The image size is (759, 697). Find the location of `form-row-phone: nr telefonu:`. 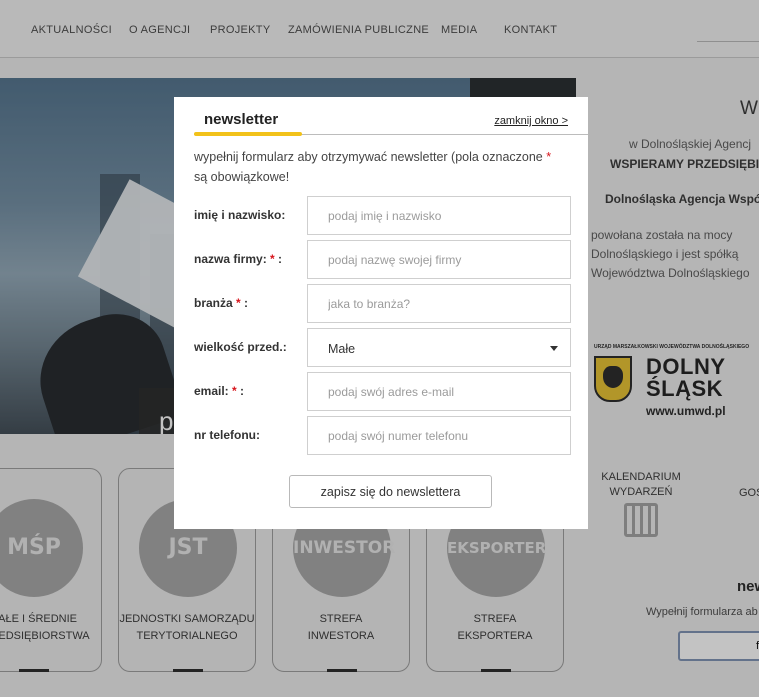

form-row-phone: nr telefonu: is located at coordinates (383, 436).